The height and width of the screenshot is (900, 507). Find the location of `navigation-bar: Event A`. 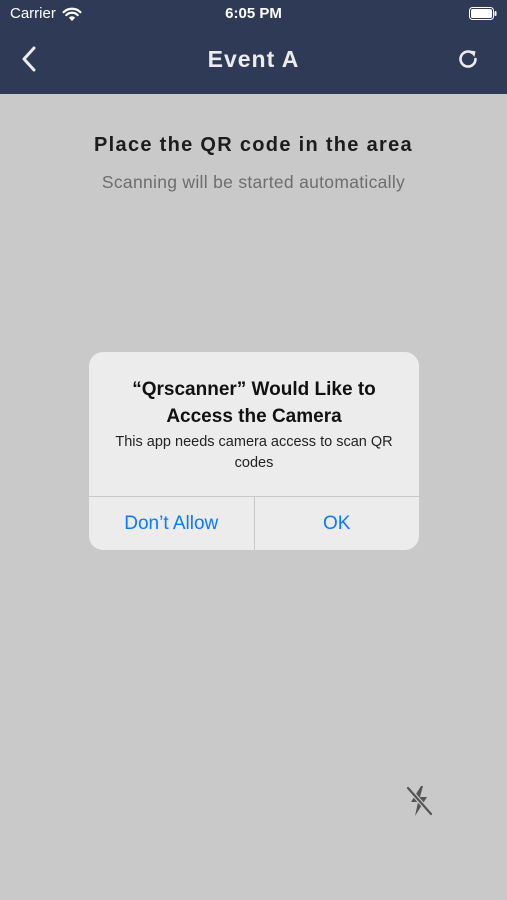

navigation-bar: Event A is located at coordinates (253, 61).